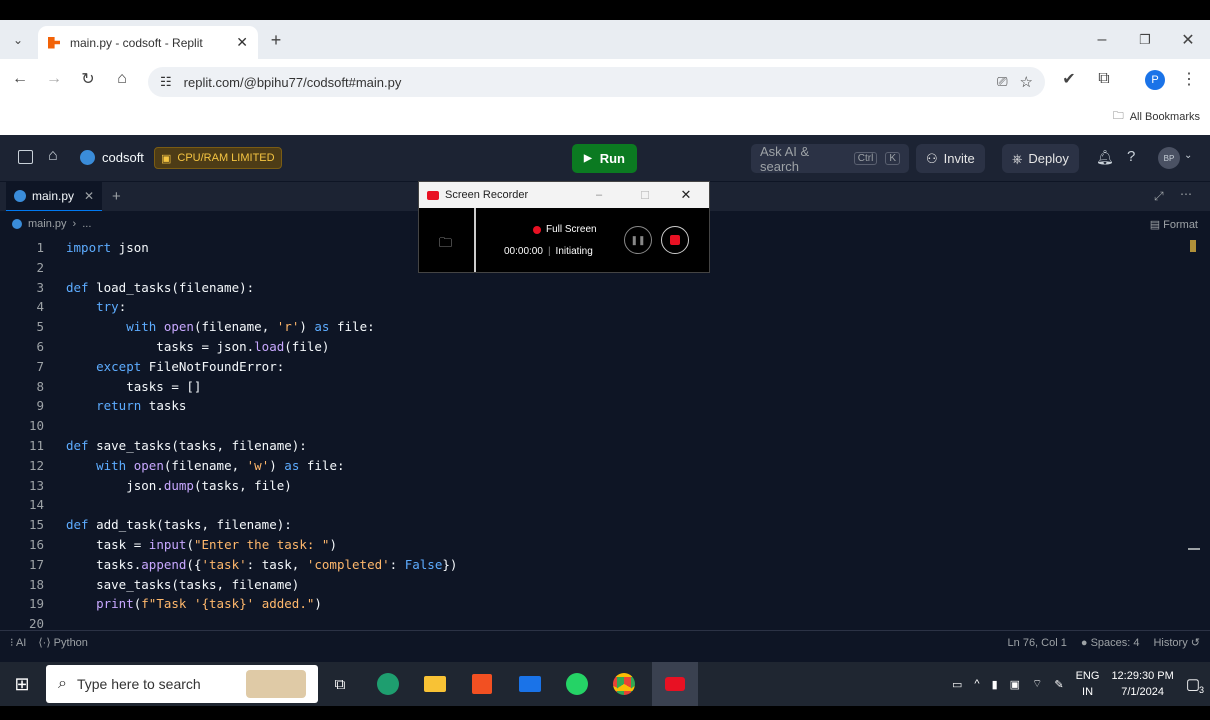  What do you see at coordinates (88, 79) in the screenshot?
I see `reload-icon: ↻` at bounding box center [88, 79].